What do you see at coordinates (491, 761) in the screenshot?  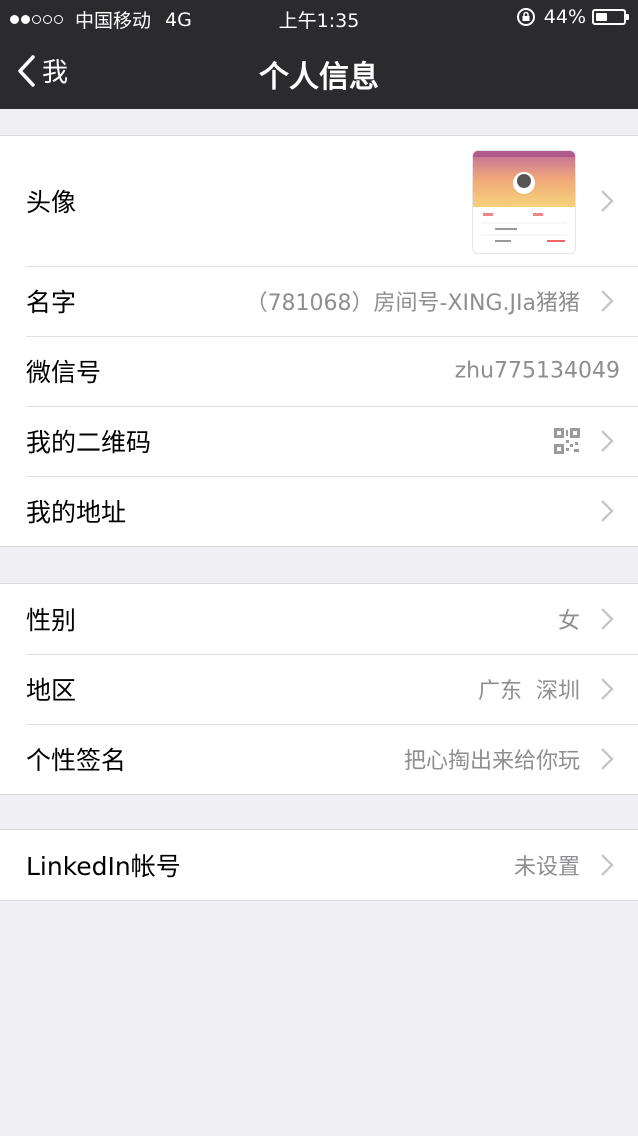 I see `signature-value: 把心掏出来给你玩` at bounding box center [491, 761].